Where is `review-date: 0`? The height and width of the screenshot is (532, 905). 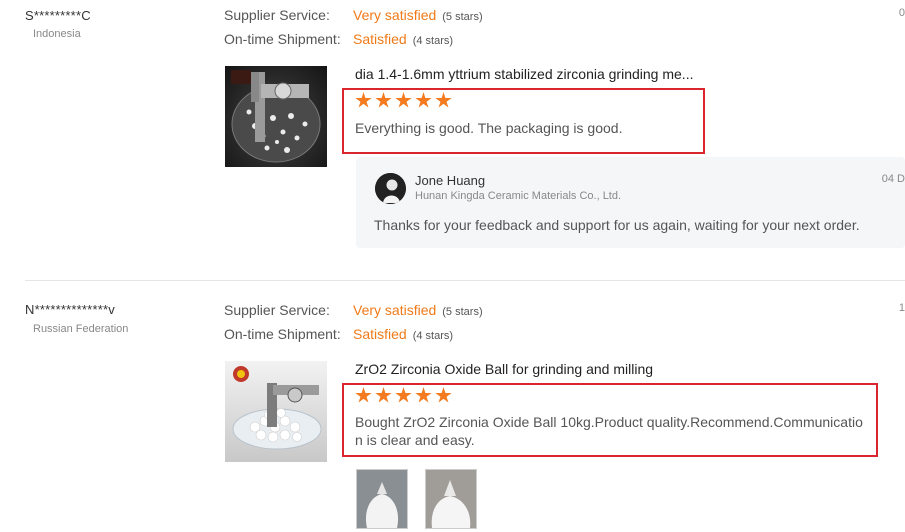
review-date: 0 is located at coordinates (901, 13).